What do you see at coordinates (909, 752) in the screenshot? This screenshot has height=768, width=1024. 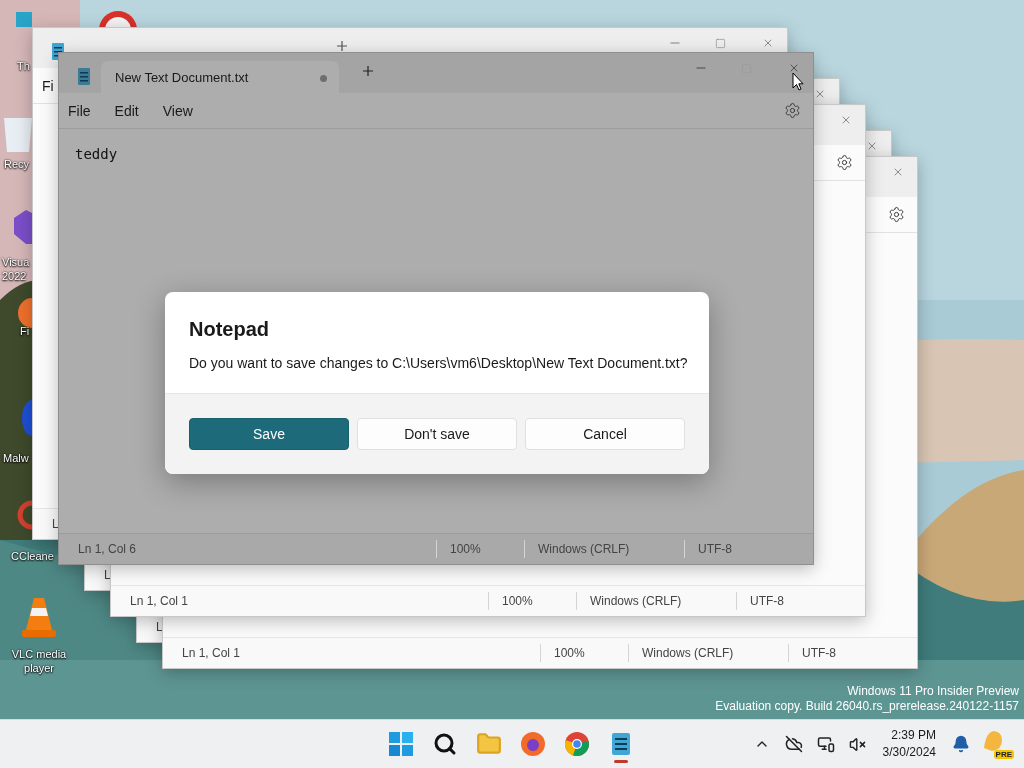 I see `date-text: 3/30/2024` at bounding box center [909, 752].